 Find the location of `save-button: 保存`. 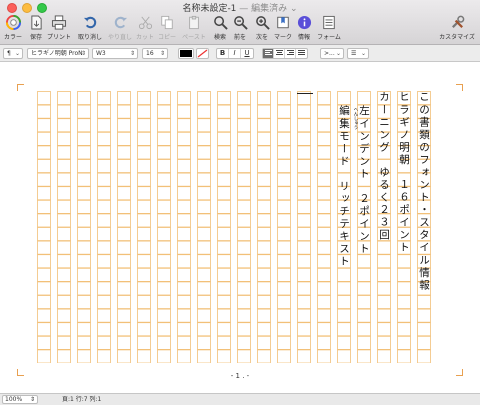

save-button: 保存 is located at coordinates (36, 29).